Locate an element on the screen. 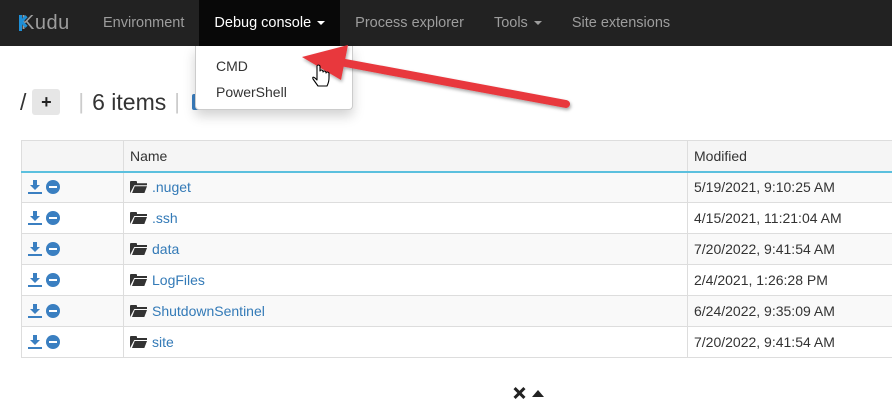 This screenshot has width=892, height=399. folder-link: .ssh is located at coordinates (165, 218).